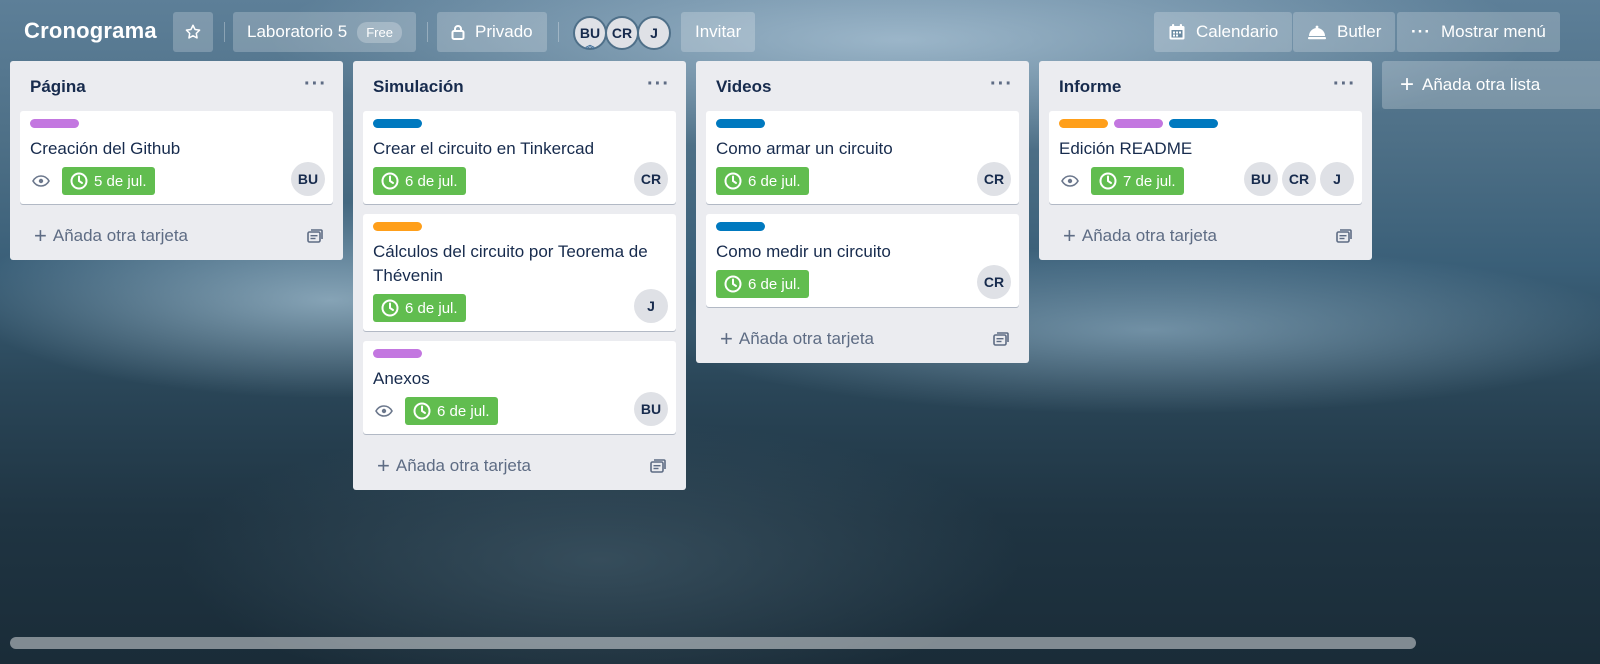  Describe the element at coordinates (1223, 32) in the screenshot. I see `calendar-button: Calendario` at that location.